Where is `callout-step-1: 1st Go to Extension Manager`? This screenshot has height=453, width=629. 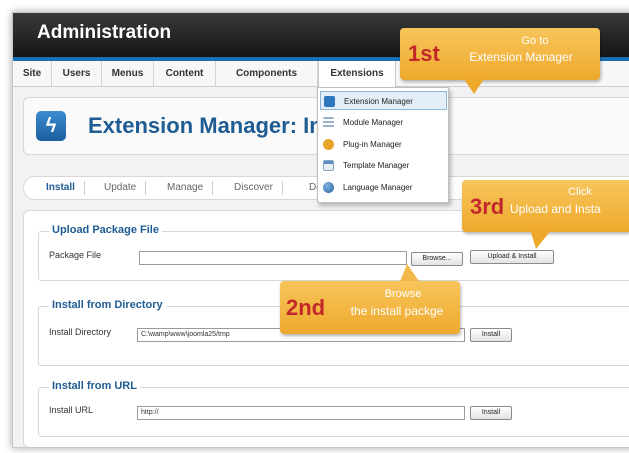
callout-step-1: 1st Go to Extension Manager is located at coordinates (500, 54).